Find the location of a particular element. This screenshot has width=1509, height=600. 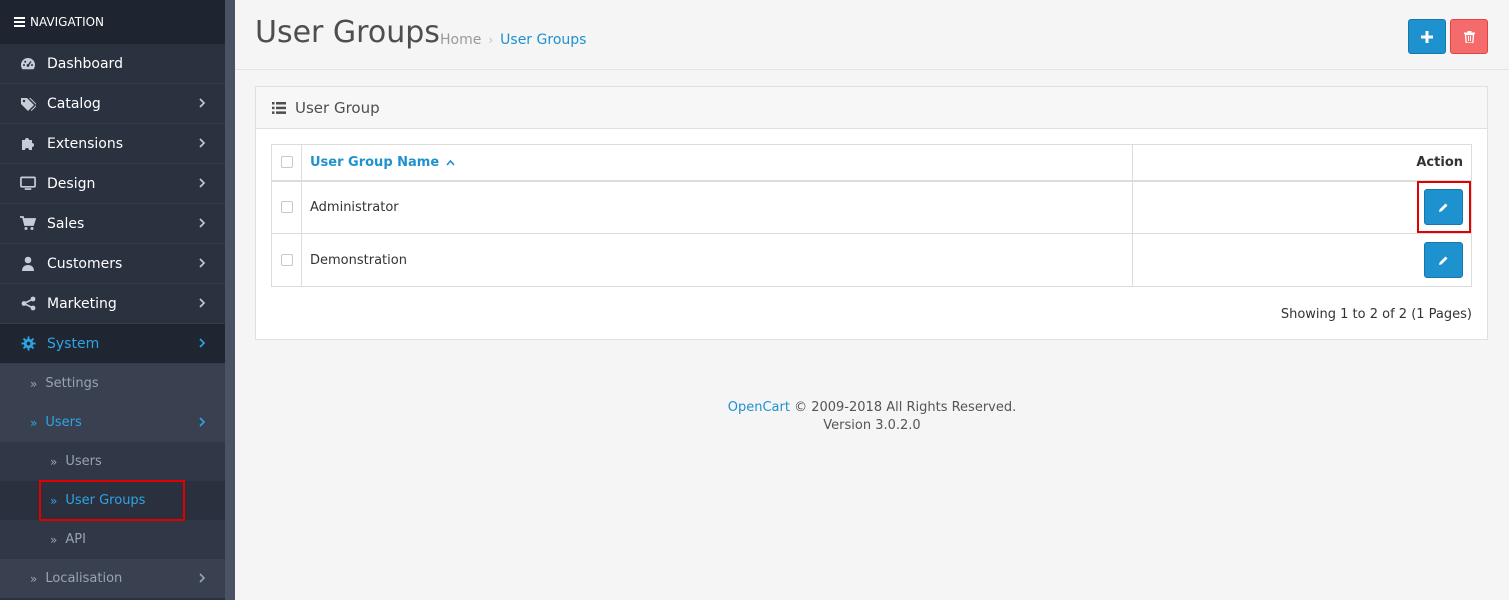

sidebar-item-sales: Sales is located at coordinates (112, 224).